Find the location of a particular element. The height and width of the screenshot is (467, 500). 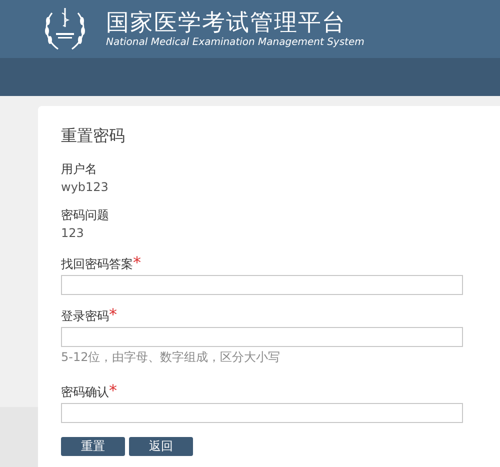

back-button: 返回 is located at coordinates (161, 446).